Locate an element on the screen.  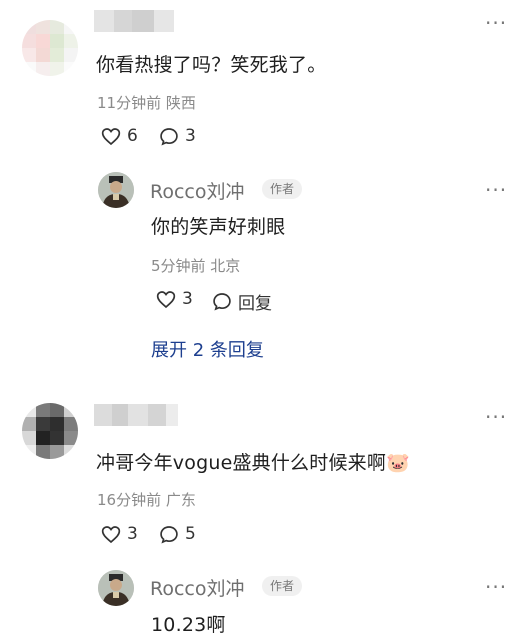
like-button: 6 is located at coordinates (119, 136).